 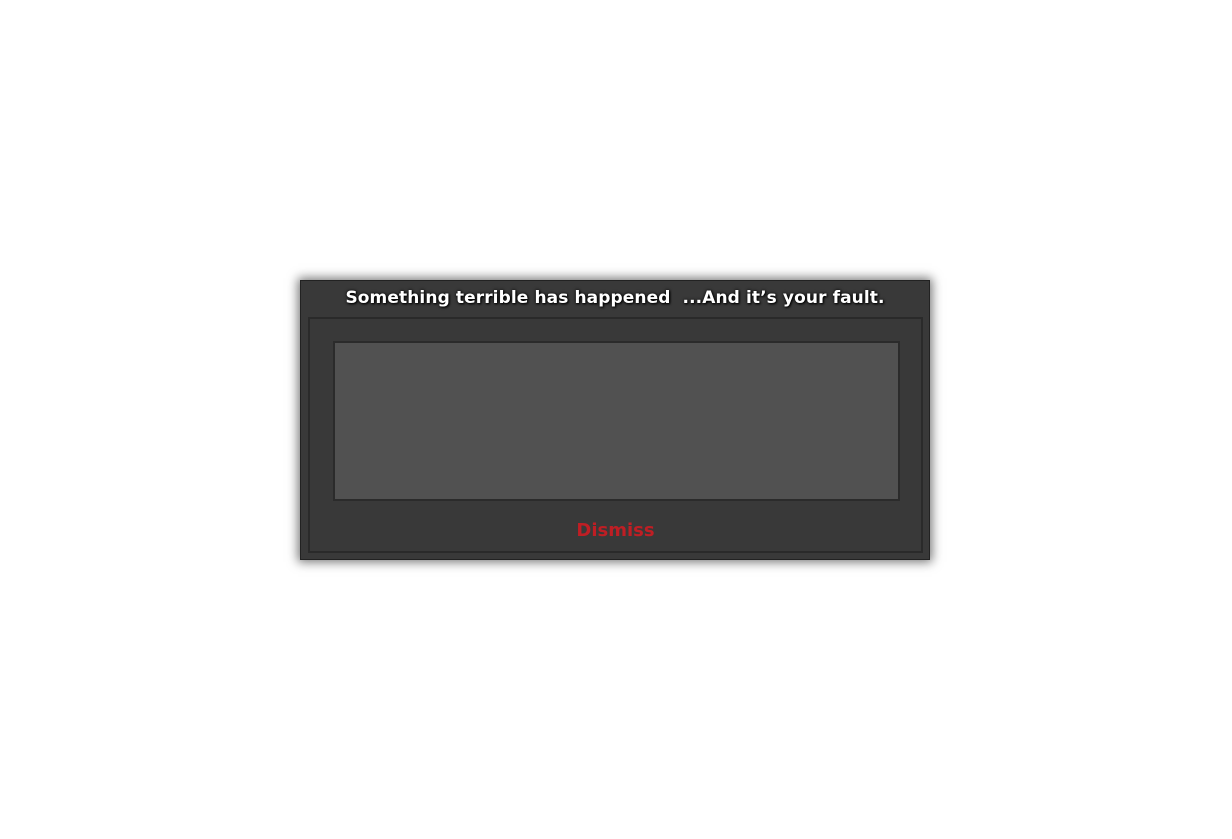 What do you see at coordinates (615, 530) in the screenshot?
I see `dismiss-button: Dismiss` at bounding box center [615, 530].